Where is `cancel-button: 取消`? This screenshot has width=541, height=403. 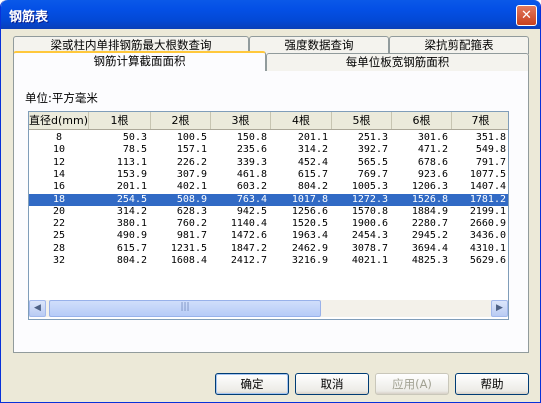
cancel-button: 取消 is located at coordinates (332, 384).